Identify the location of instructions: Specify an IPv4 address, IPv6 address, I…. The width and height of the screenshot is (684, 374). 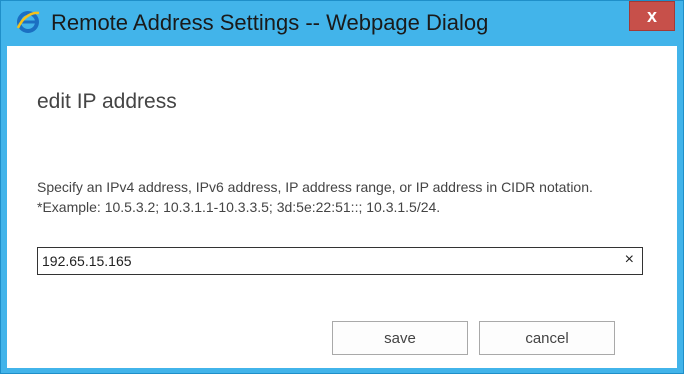
(347, 197).